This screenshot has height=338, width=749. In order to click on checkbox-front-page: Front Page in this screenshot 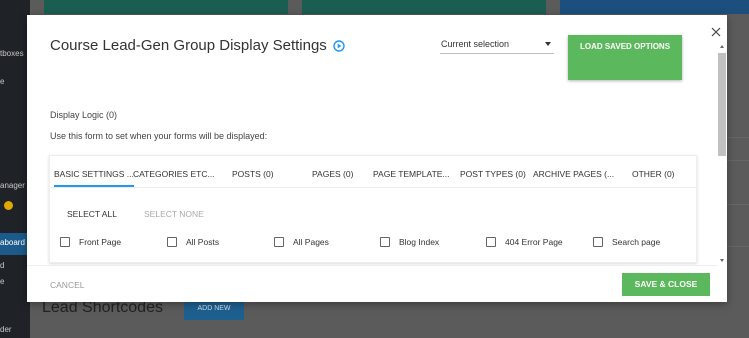, I will do `click(90, 242)`.